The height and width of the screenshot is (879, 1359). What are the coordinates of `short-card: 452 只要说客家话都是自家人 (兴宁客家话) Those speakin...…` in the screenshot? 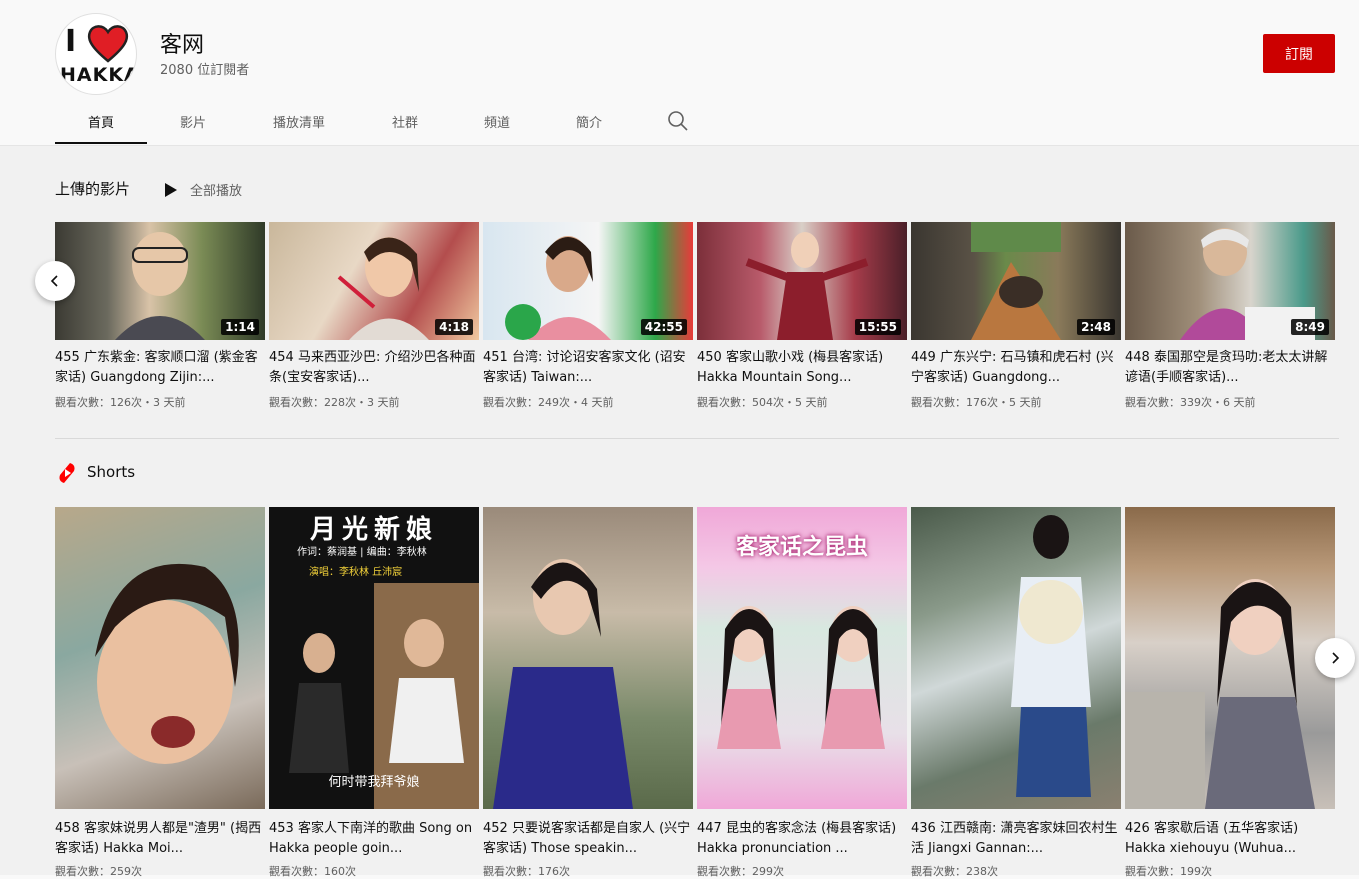 It's located at (588, 693).